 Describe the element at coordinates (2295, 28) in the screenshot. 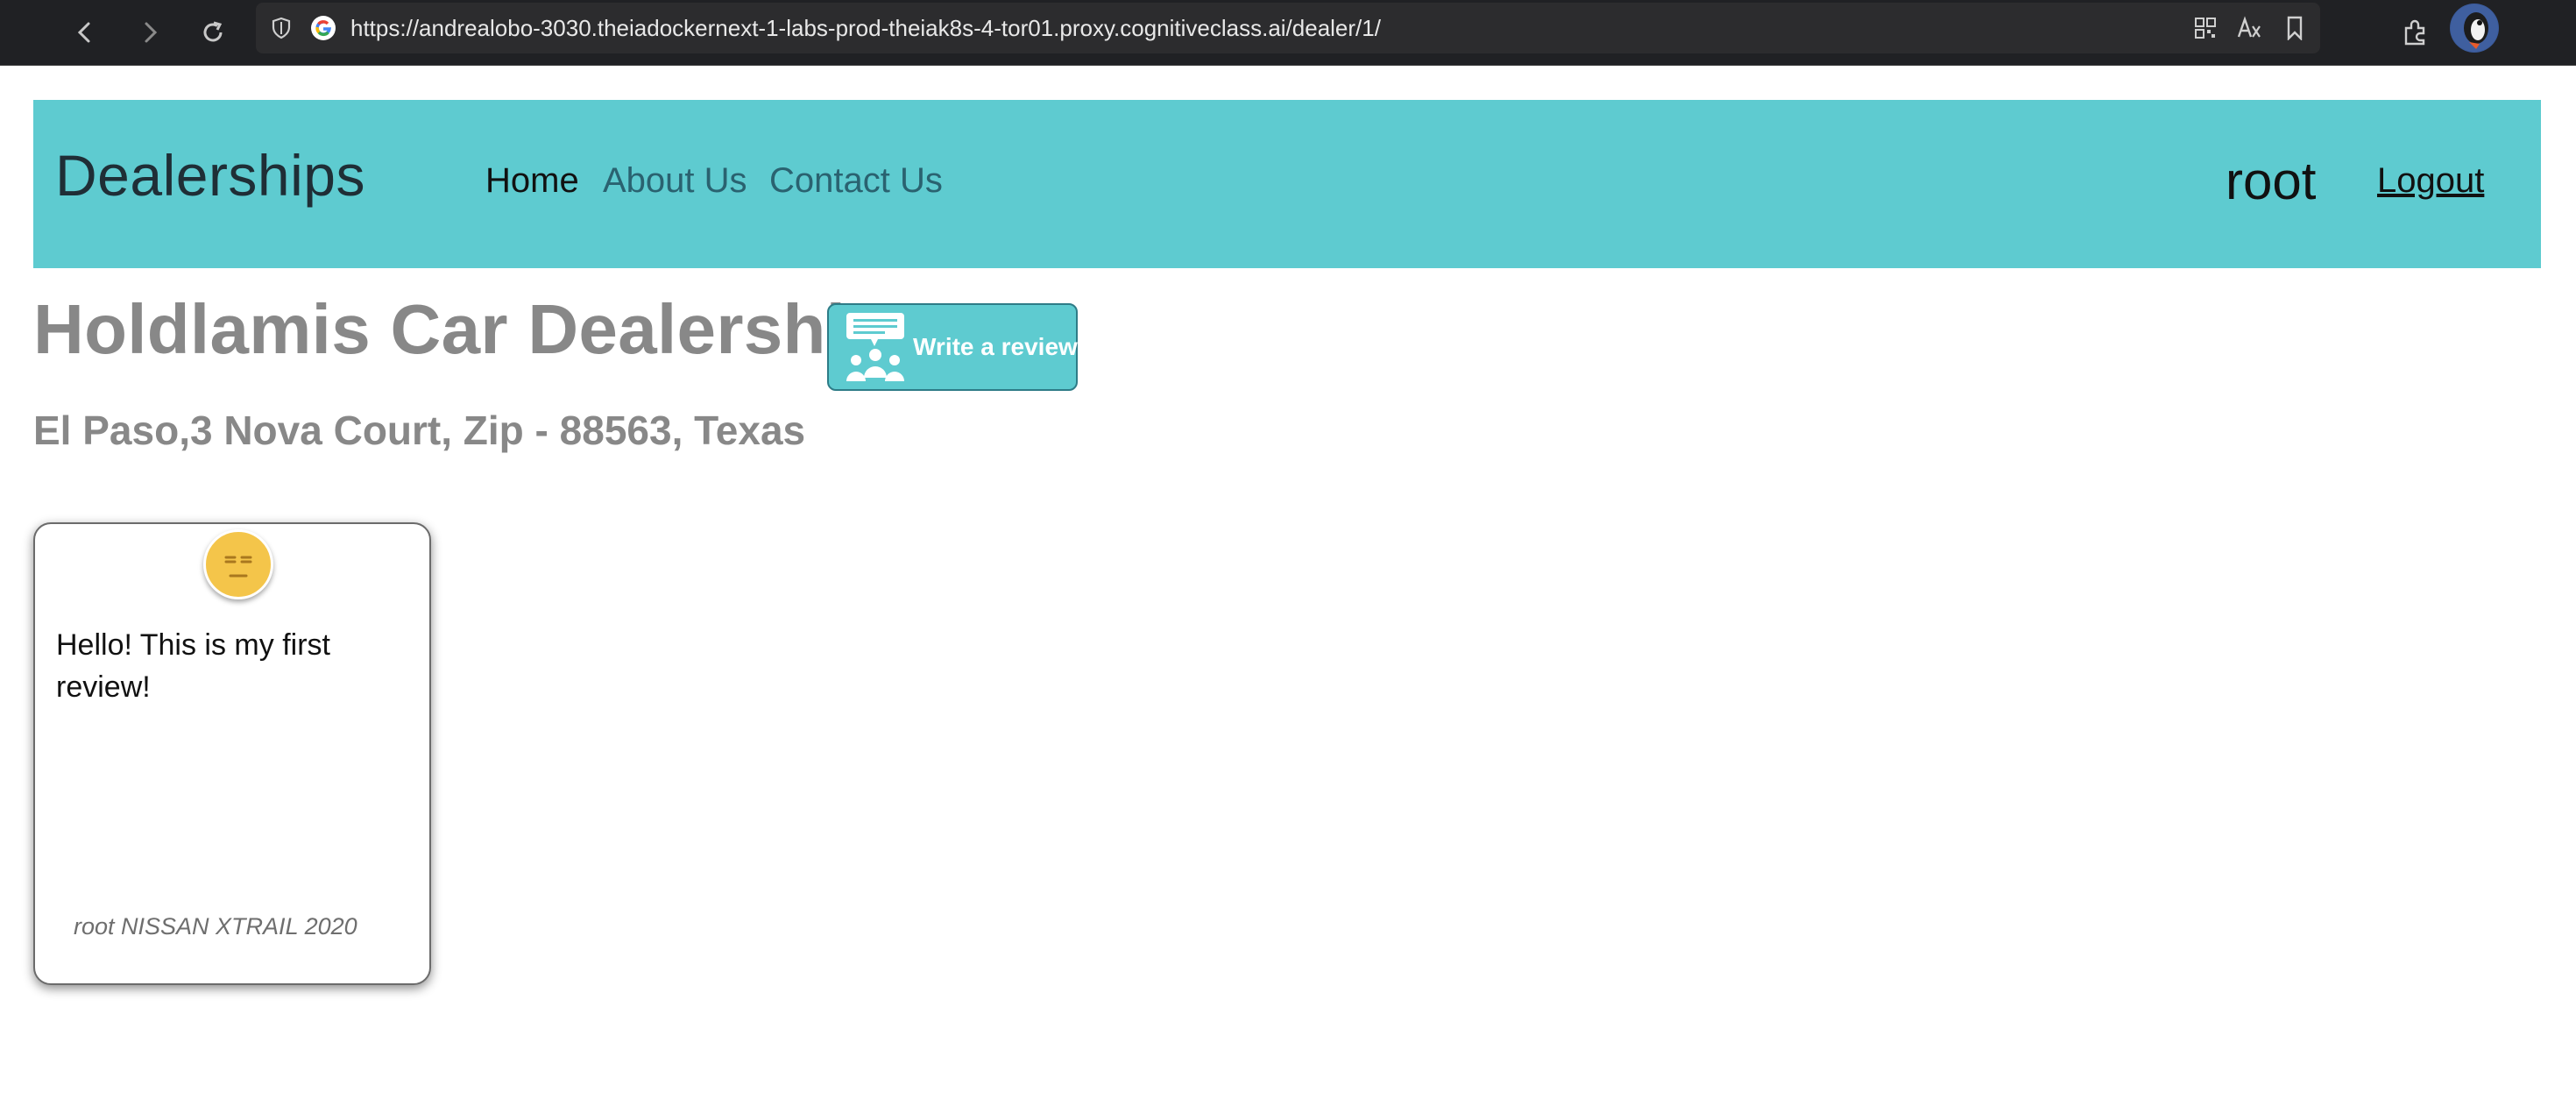

I see `bookmark-icon` at that location.